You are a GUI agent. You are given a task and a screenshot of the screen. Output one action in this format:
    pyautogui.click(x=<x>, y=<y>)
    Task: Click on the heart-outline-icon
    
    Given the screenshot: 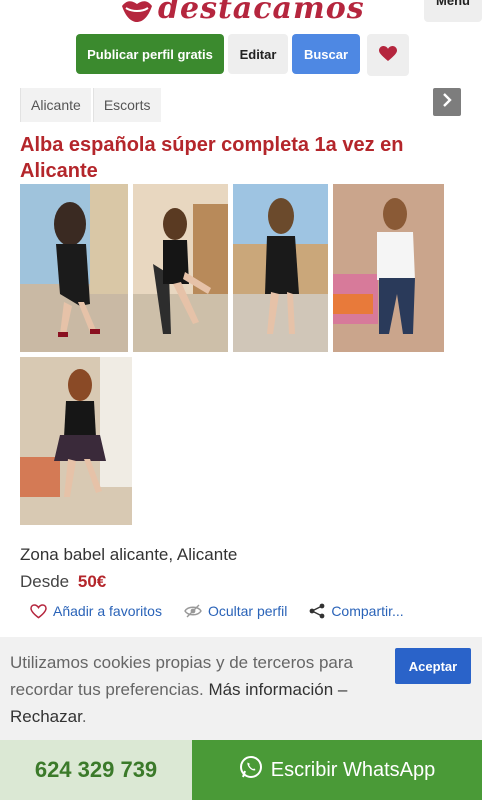 What is the action you would take?
    pyautogui.click(x=38, y=611)
    